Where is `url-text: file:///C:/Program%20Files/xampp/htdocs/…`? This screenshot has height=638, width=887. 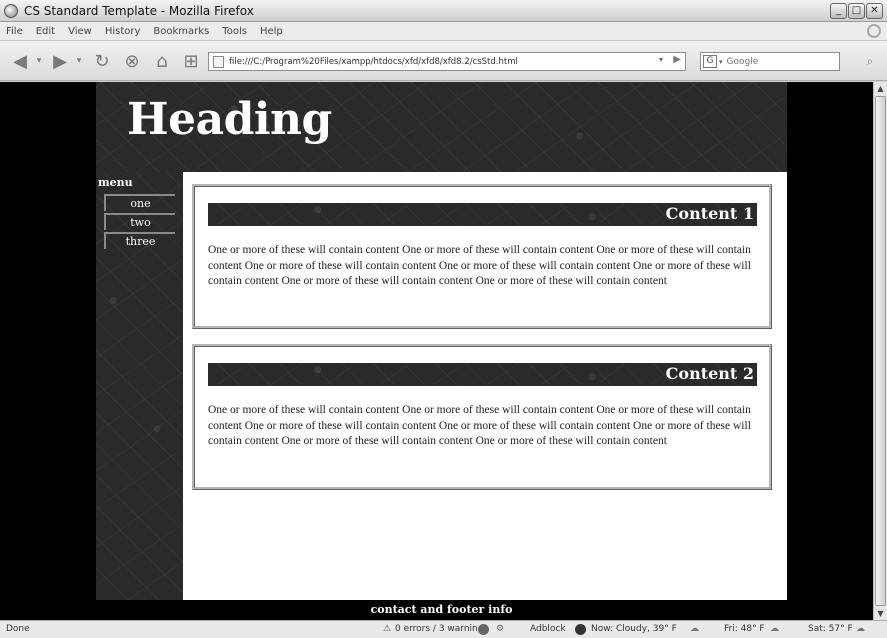 url-text: file:///C:/Program%20Files/xampp/htdocs/… is located at coordinates (373, 62).